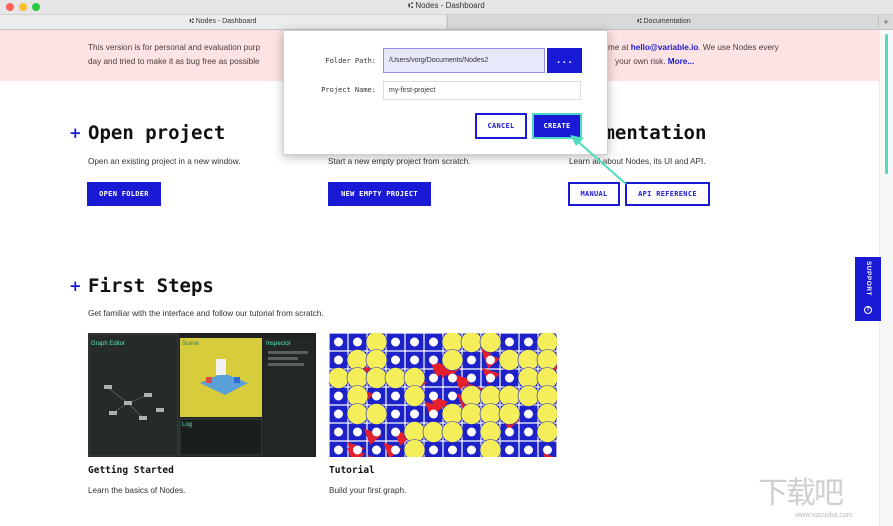  What do you see at coordinates (350, 61) in the screenshot?
I see `folder-path-label: Folder Path:` at bounding box center [350, 61].